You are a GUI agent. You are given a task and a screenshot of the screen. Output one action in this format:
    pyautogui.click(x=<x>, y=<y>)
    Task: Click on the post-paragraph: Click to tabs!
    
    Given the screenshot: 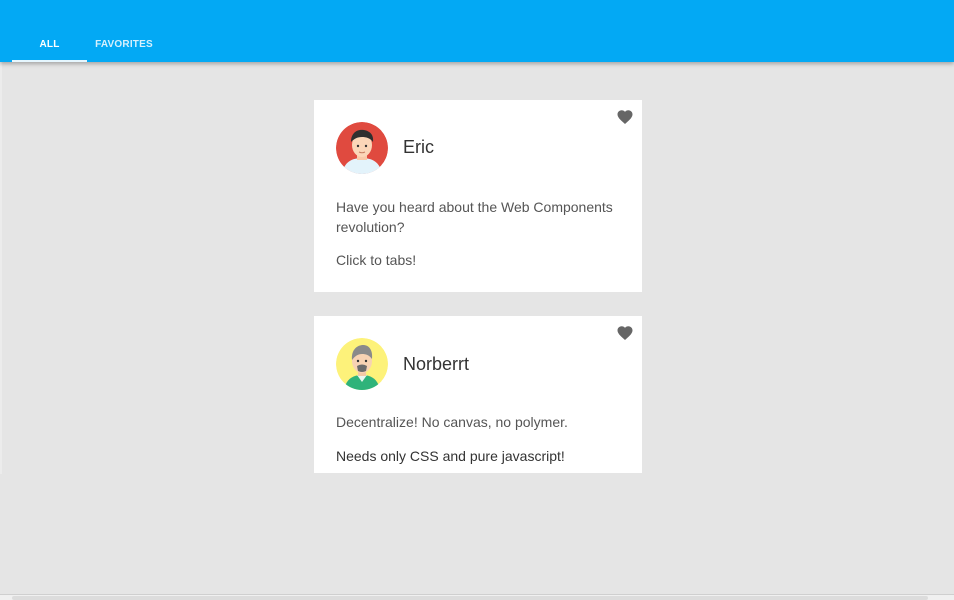 What is the action you would take?
    pyautogui.click(x=376, y=260)
    